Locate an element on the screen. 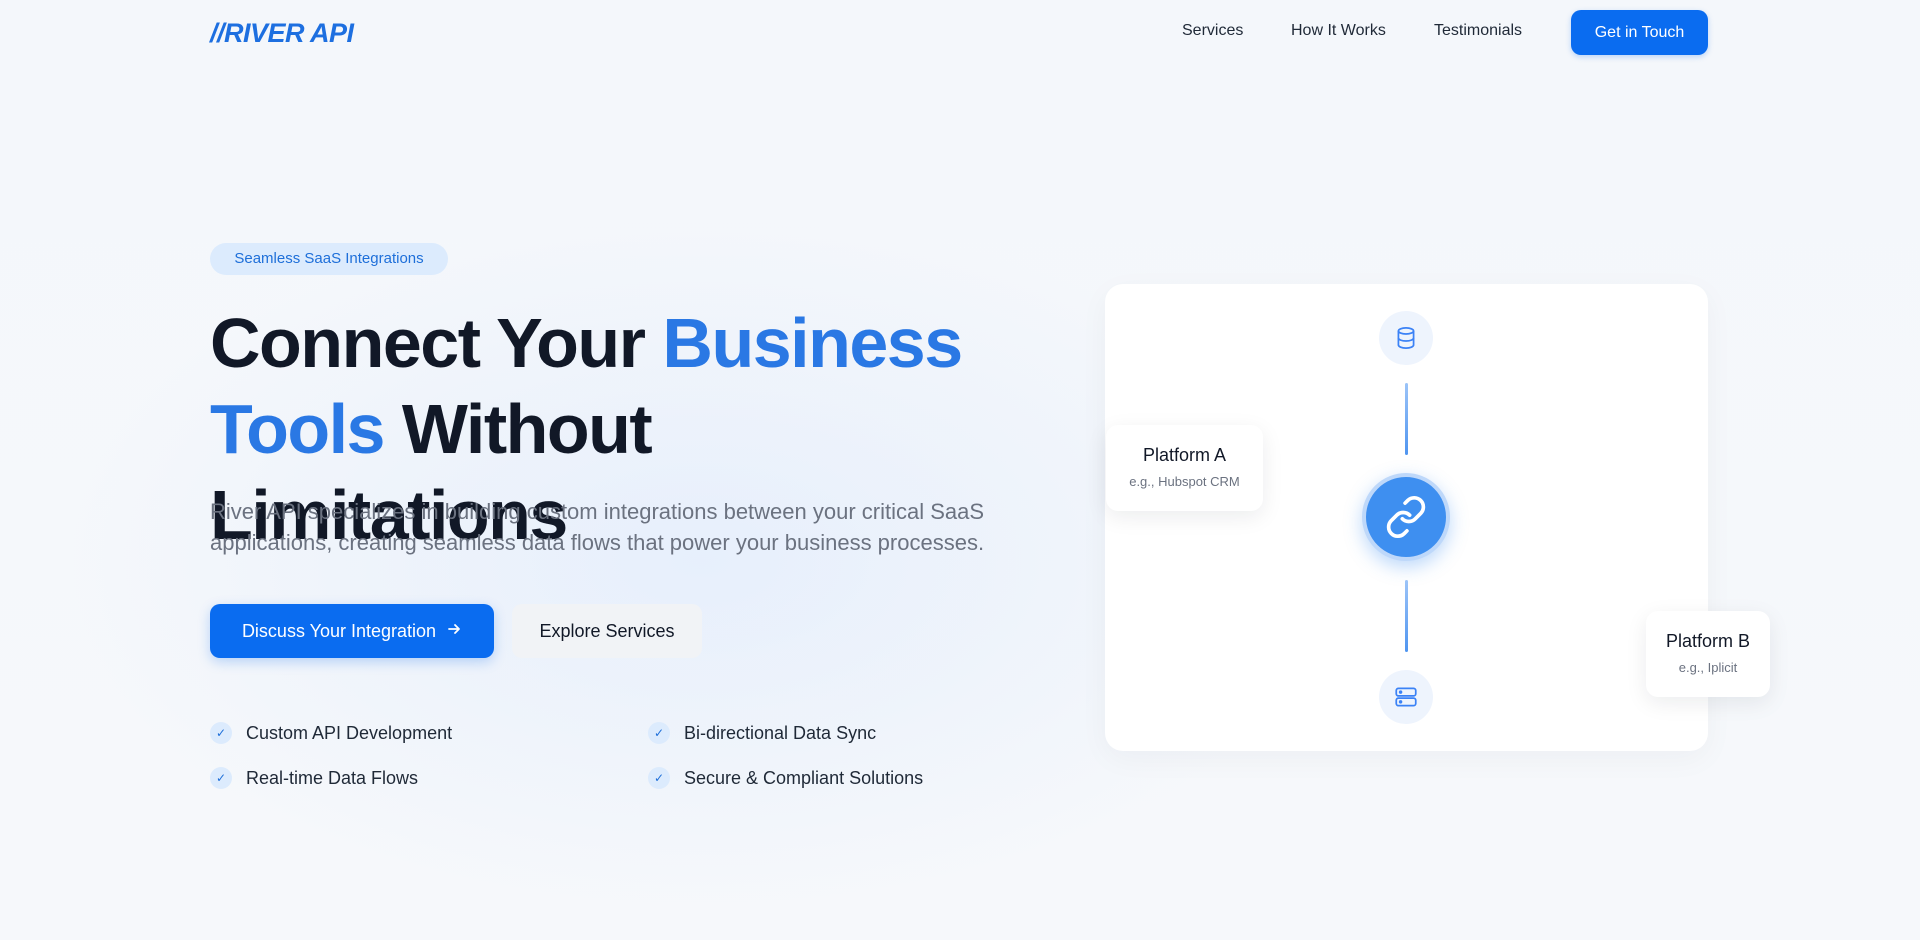 This screenshot has width=1920, height=940. platform-a-name: Platform A is located at coordinates (1184, 455).